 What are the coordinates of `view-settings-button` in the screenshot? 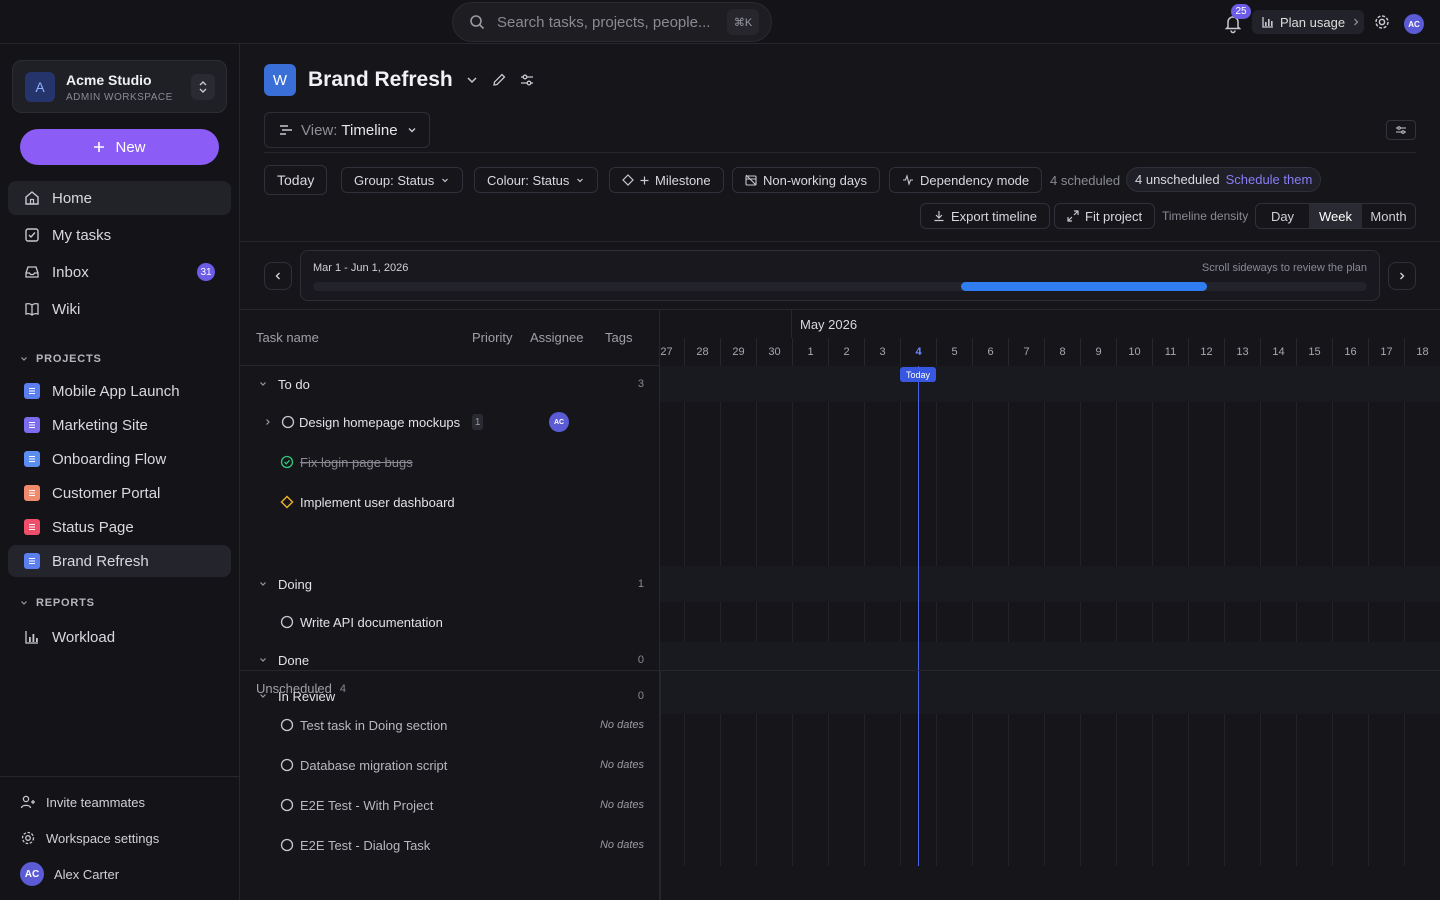 It's located at (1401, 130).